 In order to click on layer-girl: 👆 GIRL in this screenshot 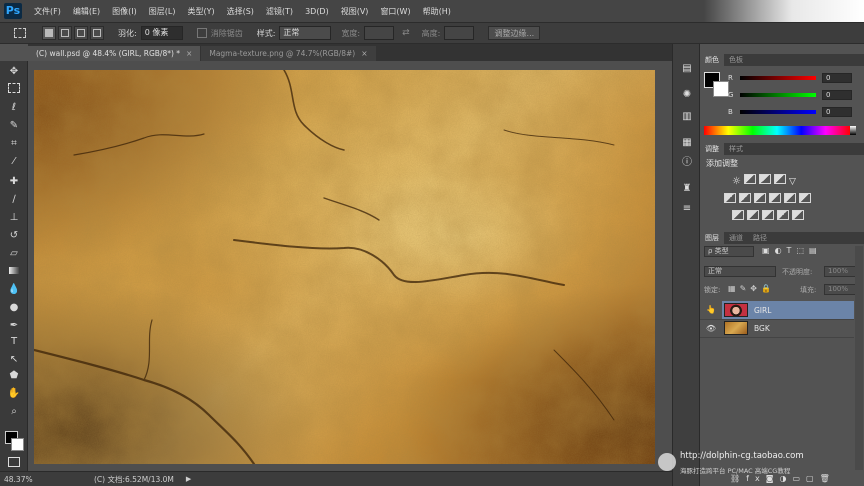, I will do `click(777, 310)`.